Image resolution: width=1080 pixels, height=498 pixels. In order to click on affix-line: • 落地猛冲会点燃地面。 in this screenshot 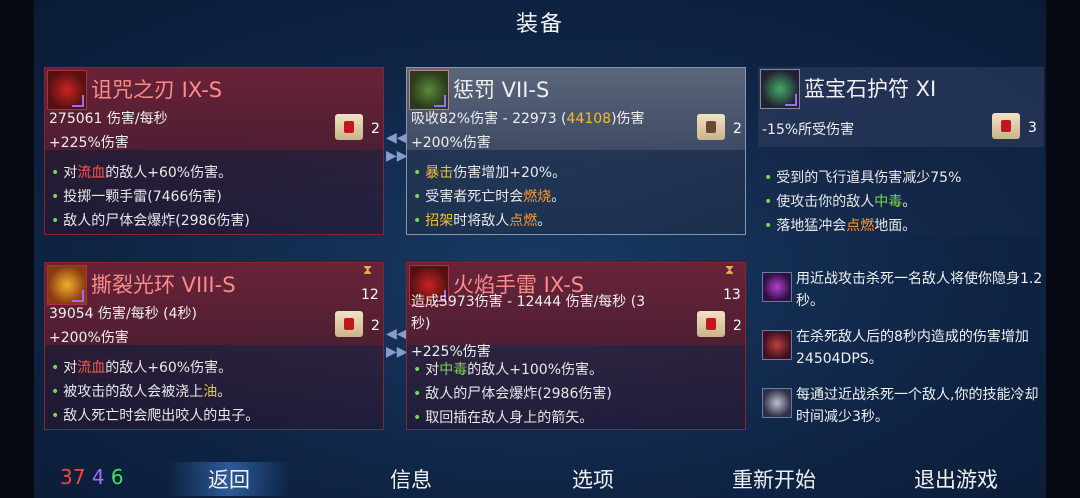, I will do `click(840, 226)`.